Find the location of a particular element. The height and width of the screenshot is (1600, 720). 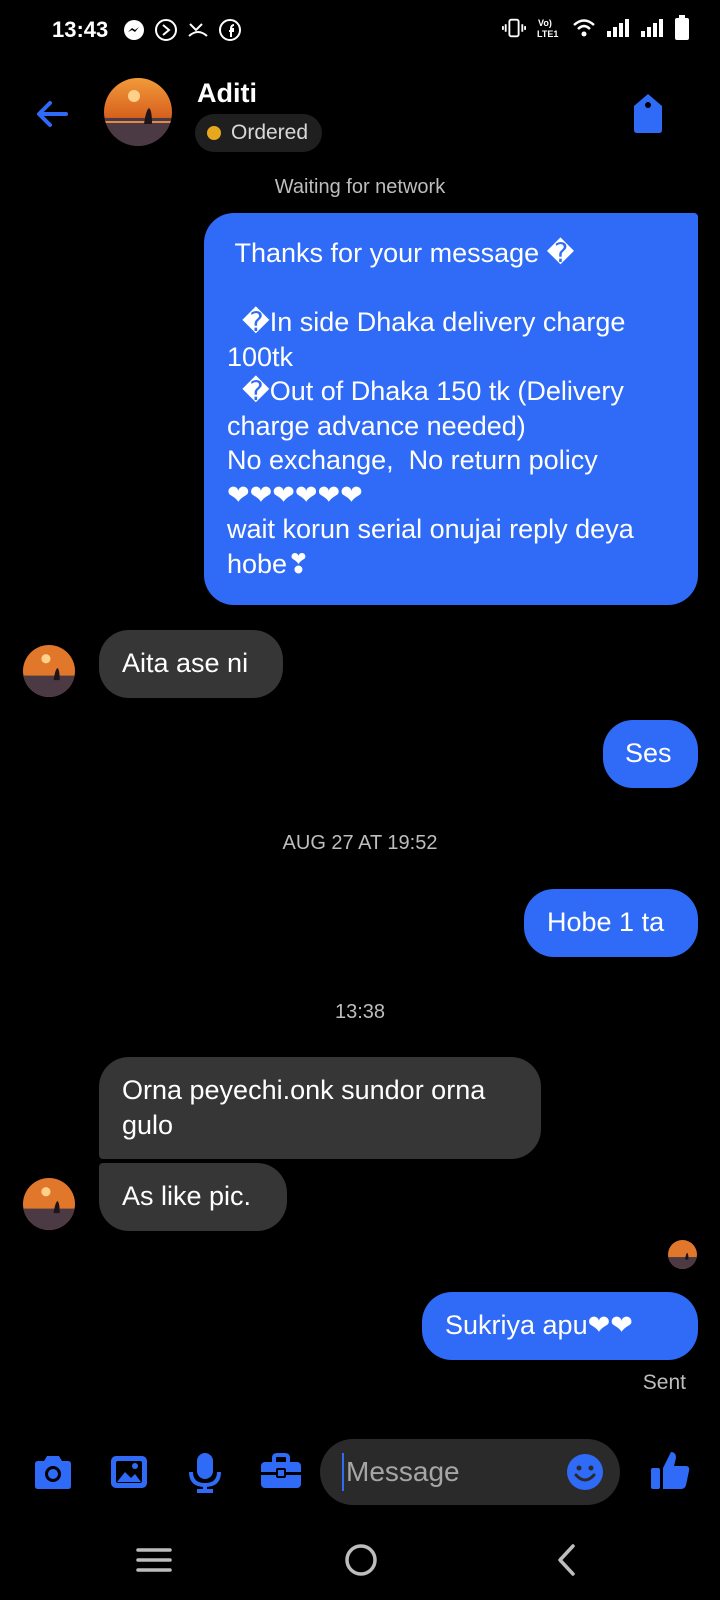

message-bubble-outgoing: Hobe 1 ta is located at coordinates (611, 923).